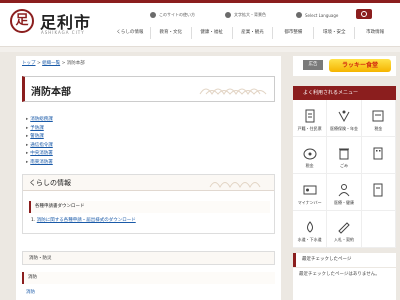 This screenshot has width=400, height=300. I want to click on doctor-icon, so click(344, 190).